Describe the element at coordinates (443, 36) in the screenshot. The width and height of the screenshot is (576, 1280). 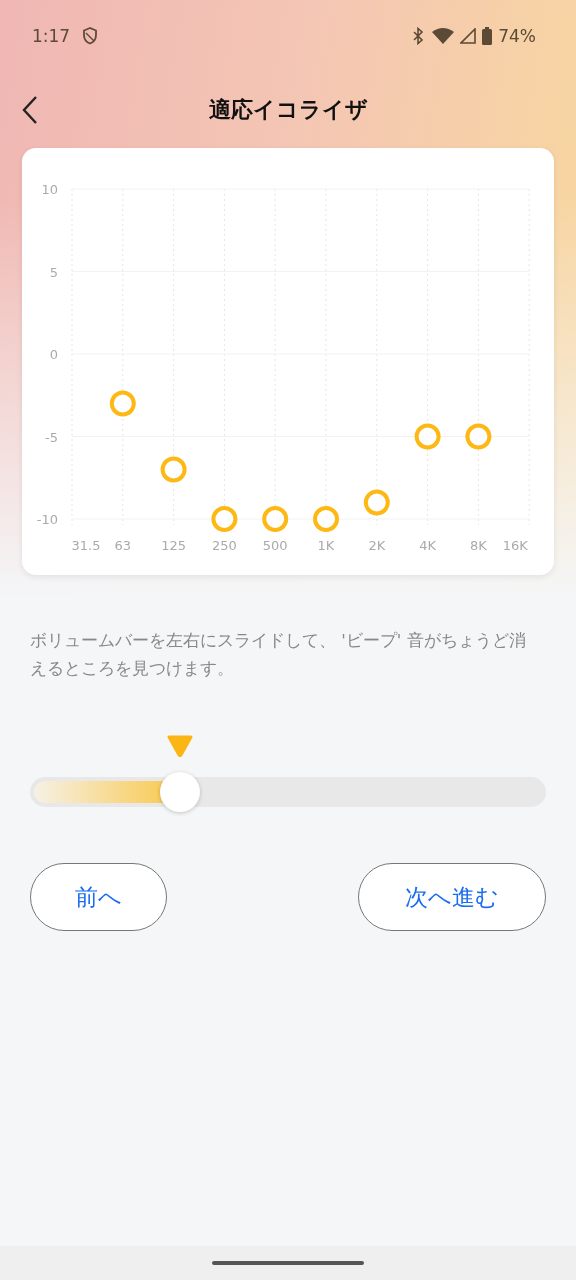
I see `wifi-icon` at that location.